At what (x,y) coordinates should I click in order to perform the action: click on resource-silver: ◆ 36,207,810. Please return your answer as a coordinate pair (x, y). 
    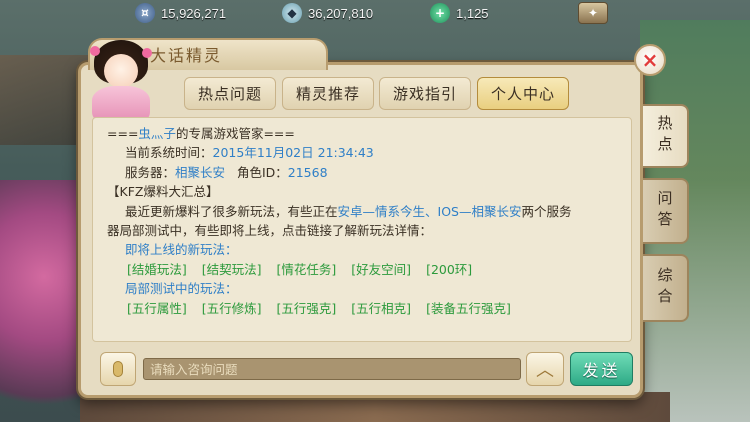
    Looking at the image, I should click on (327, 13).